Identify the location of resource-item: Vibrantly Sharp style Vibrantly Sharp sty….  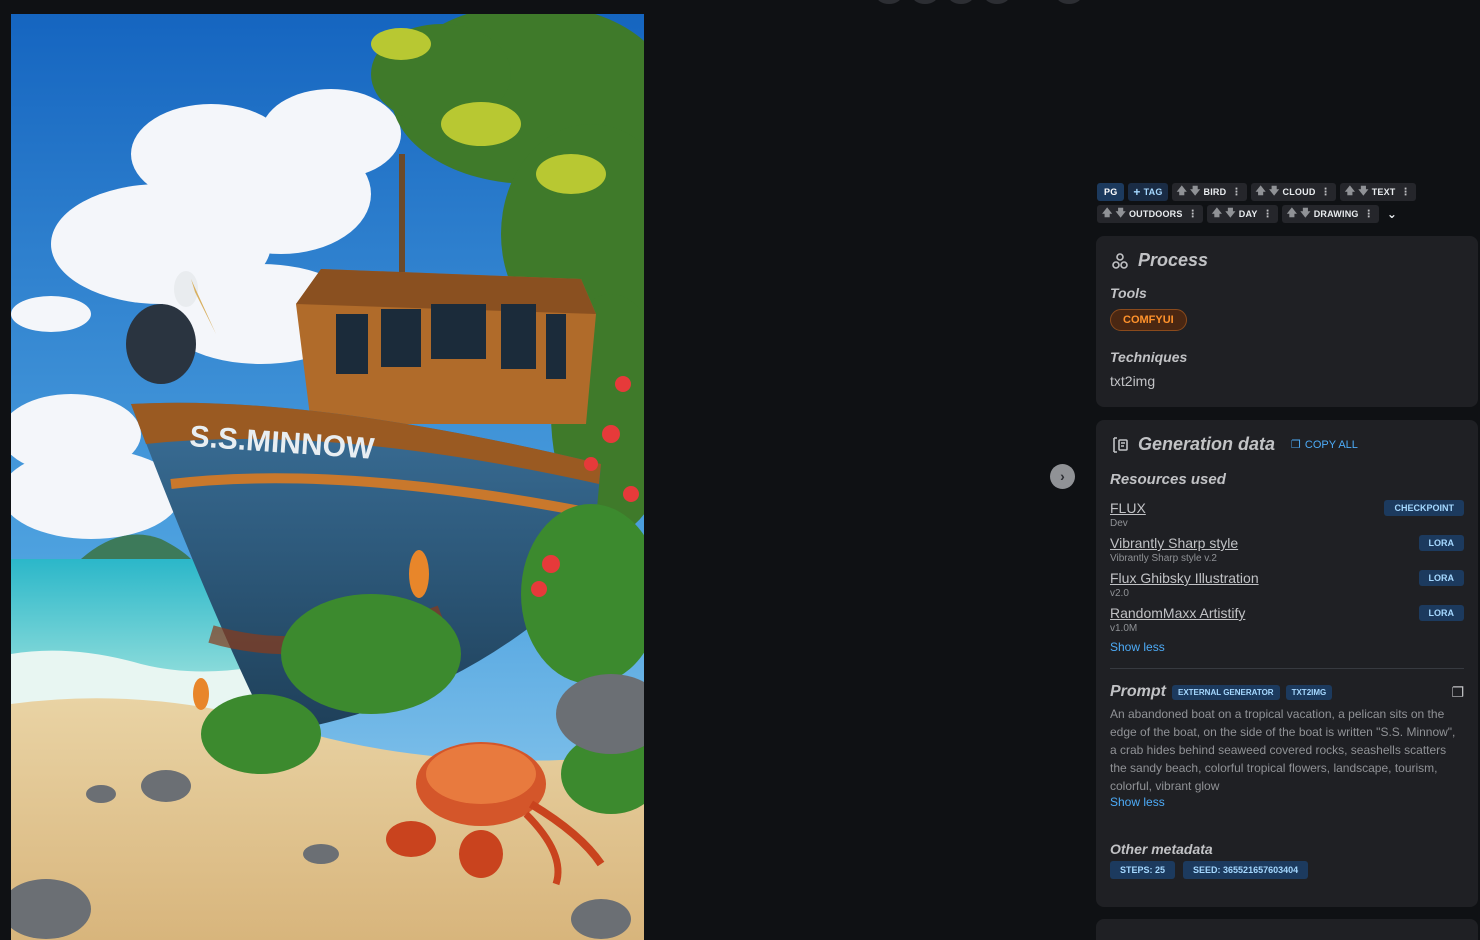
(1287, 549).